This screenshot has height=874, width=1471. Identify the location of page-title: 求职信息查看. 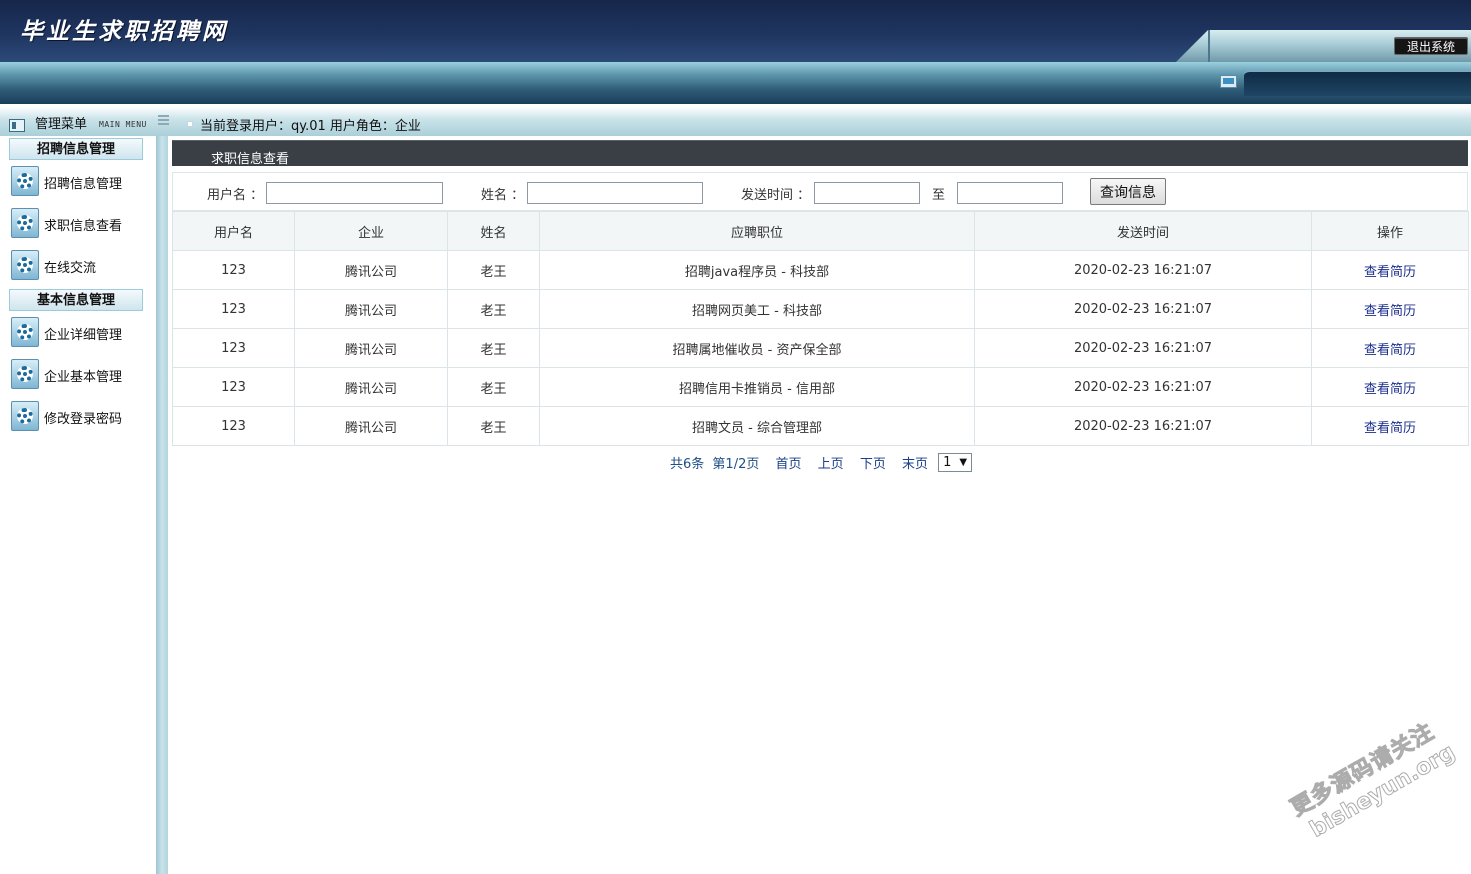
(250, 159).